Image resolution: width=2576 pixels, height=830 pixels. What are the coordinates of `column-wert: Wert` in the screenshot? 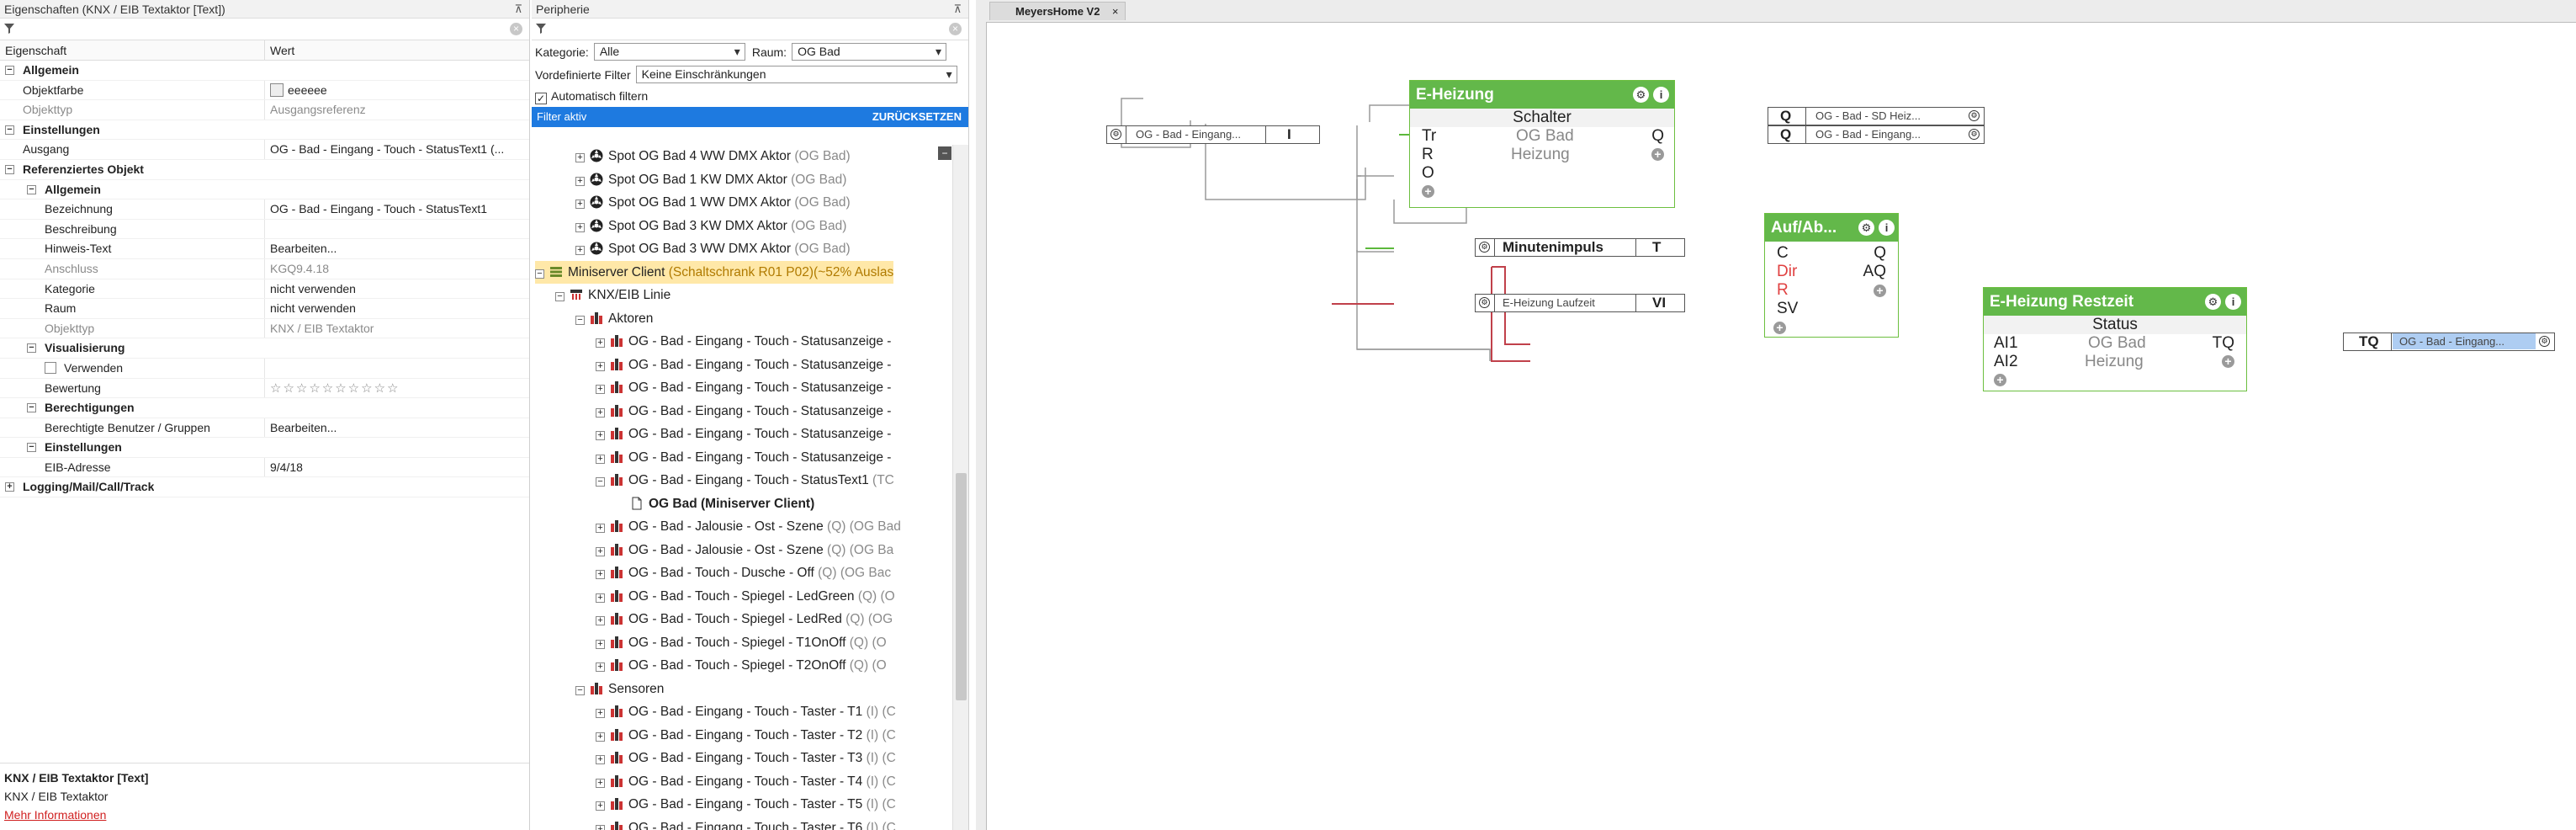 It's located at (279, 50).